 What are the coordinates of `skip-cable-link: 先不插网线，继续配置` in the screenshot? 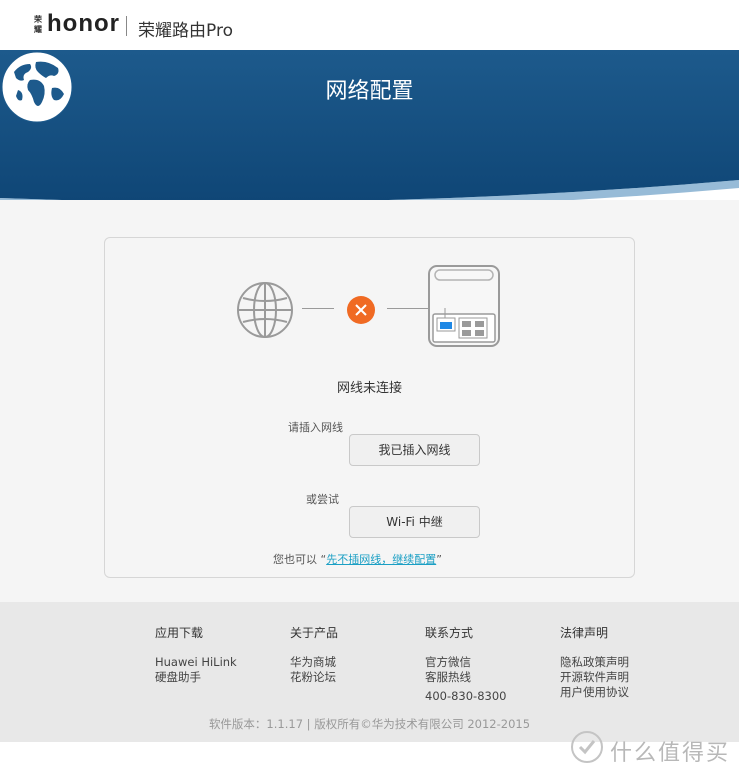 It's located at (381, 559).